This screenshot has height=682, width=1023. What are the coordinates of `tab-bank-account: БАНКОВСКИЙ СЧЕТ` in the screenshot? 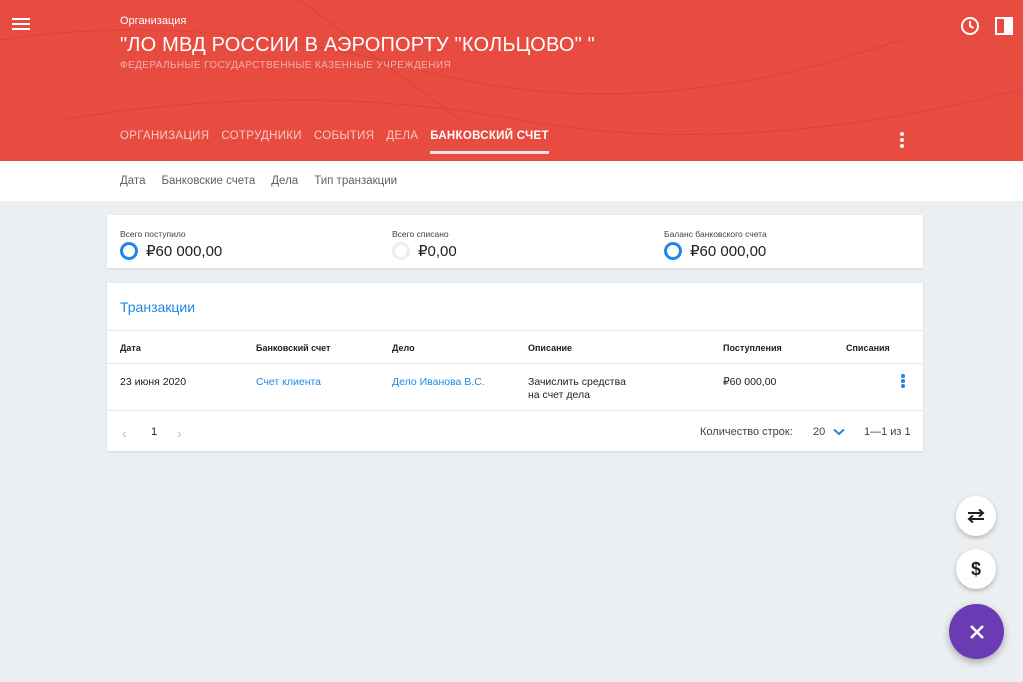 It's located at (489, 142).